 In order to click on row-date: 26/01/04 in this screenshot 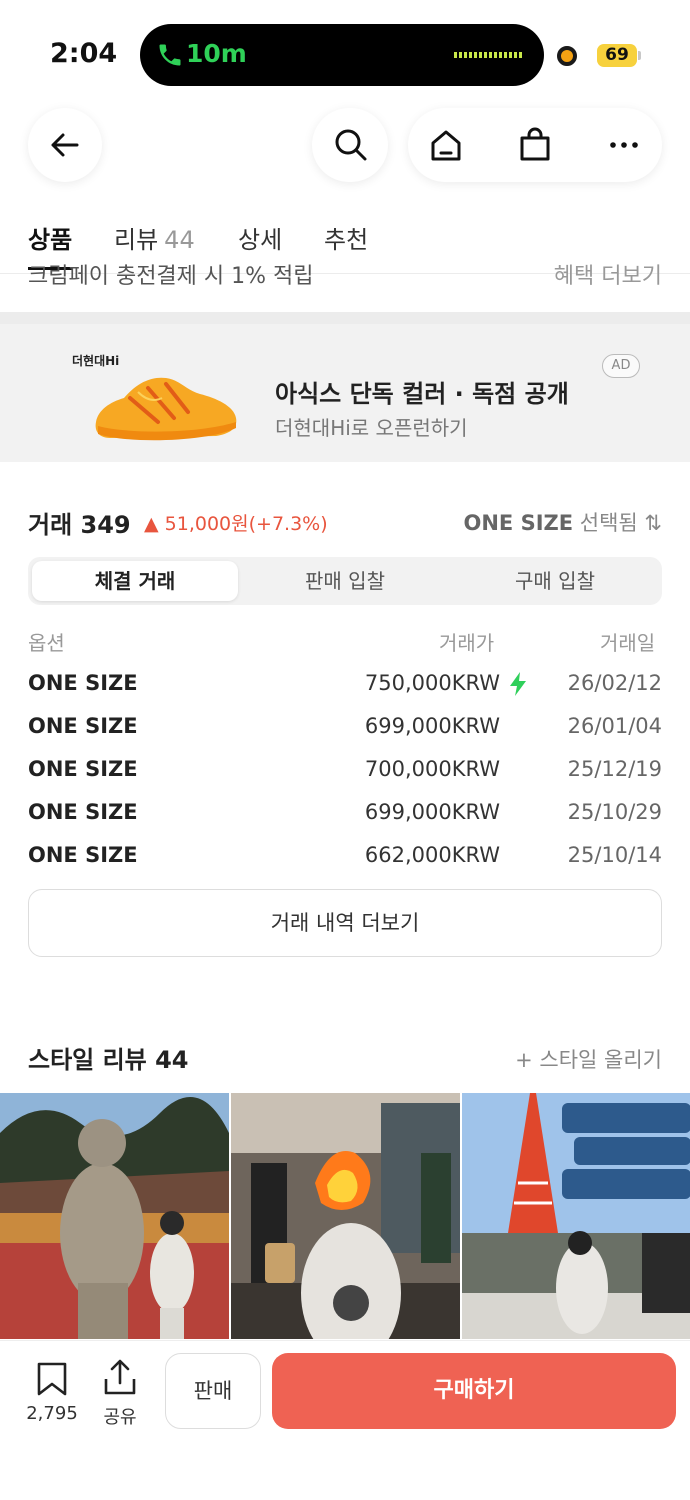, I will do `click(614, 726)`.